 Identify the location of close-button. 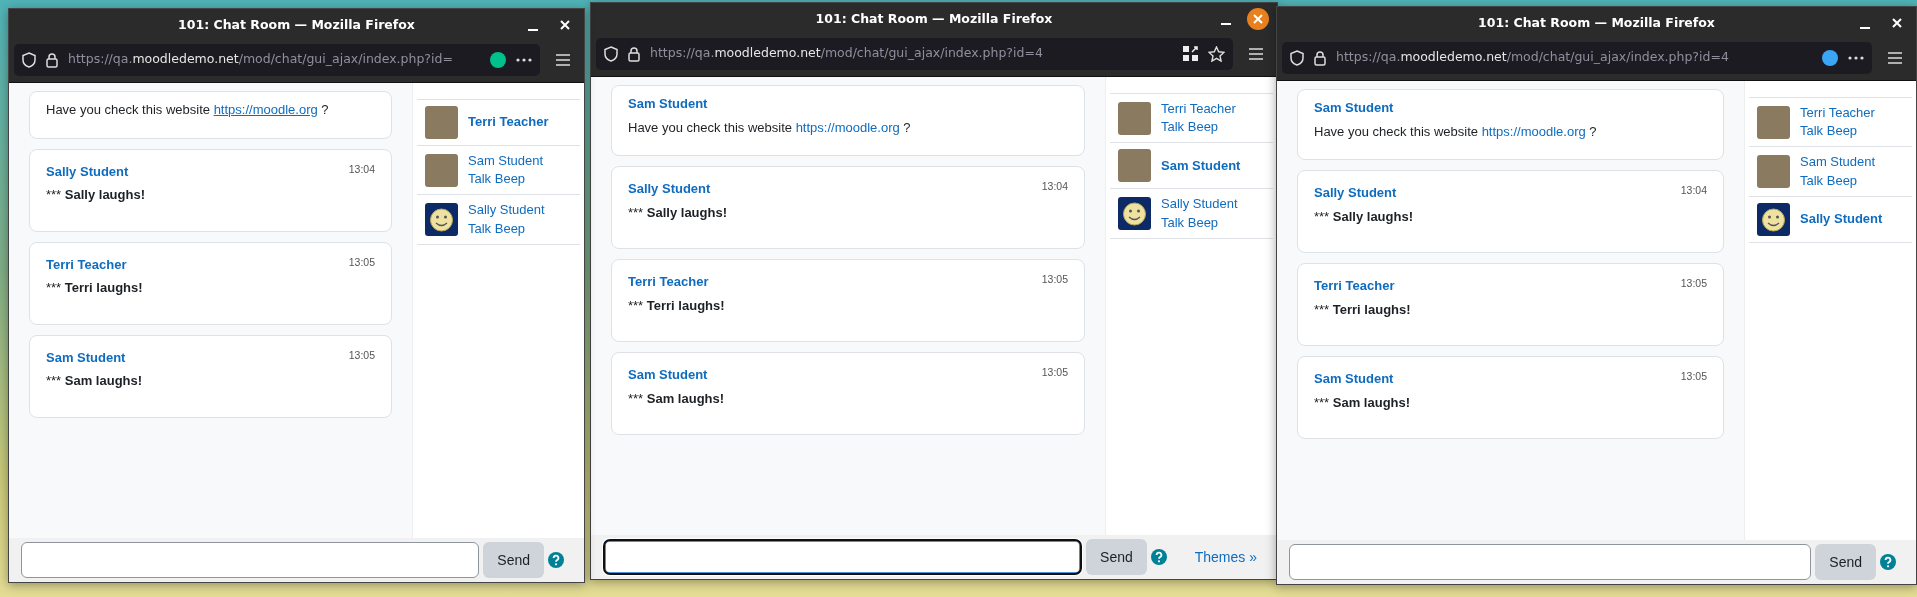
(1258, 19).